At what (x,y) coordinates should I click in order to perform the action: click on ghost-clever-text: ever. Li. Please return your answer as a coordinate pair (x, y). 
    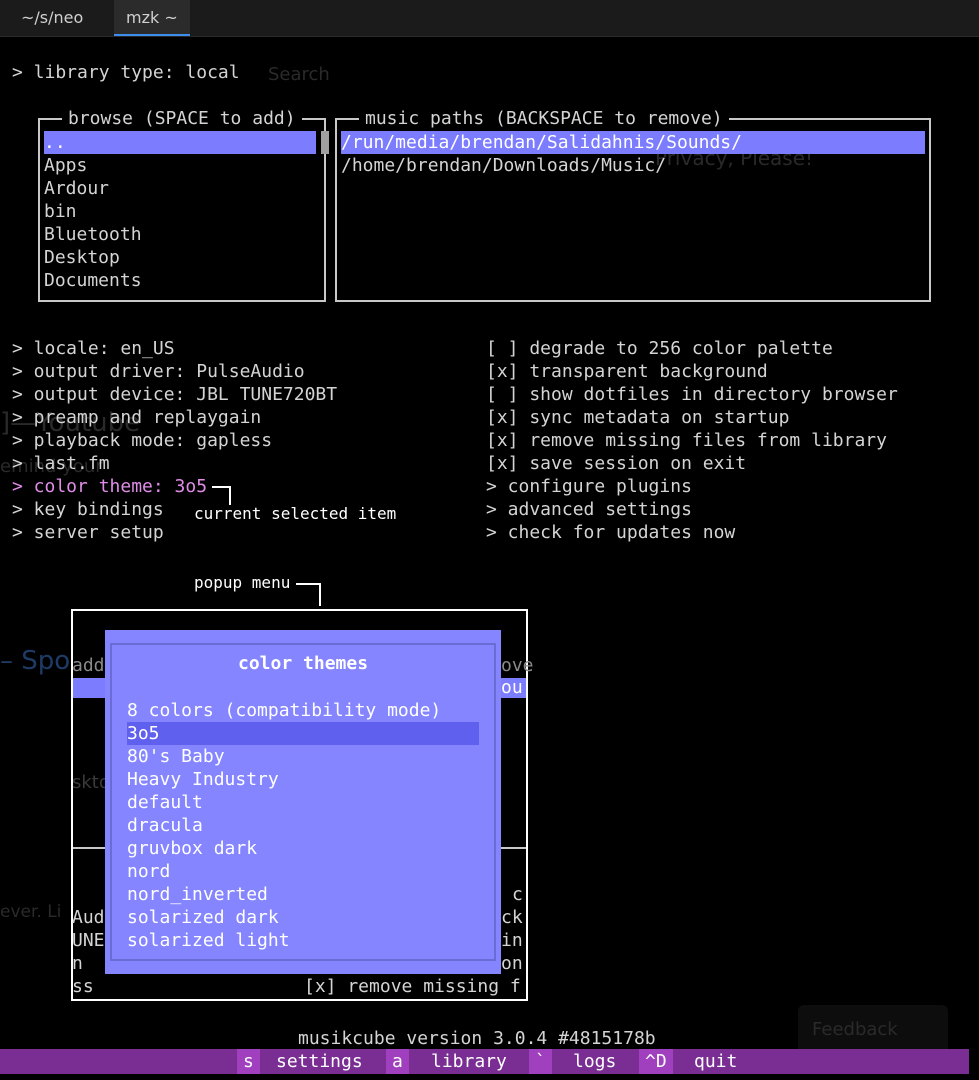
    Looking at the image, I should click on (31, 912).